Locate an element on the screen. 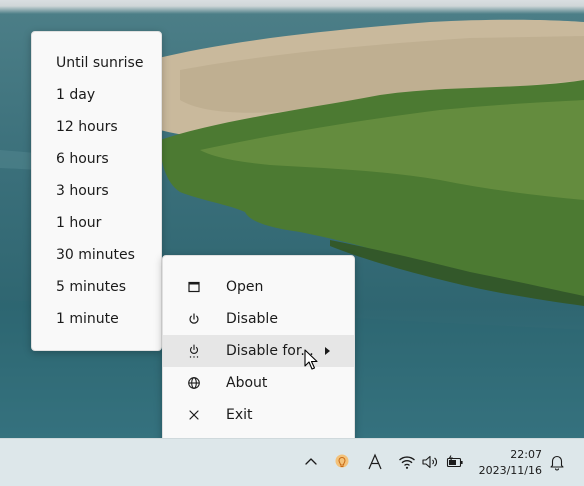 The height and width of the screenshot is (486, 584). system-clock: 22:07 2023/11/16 is located at coordinates (507, 463).